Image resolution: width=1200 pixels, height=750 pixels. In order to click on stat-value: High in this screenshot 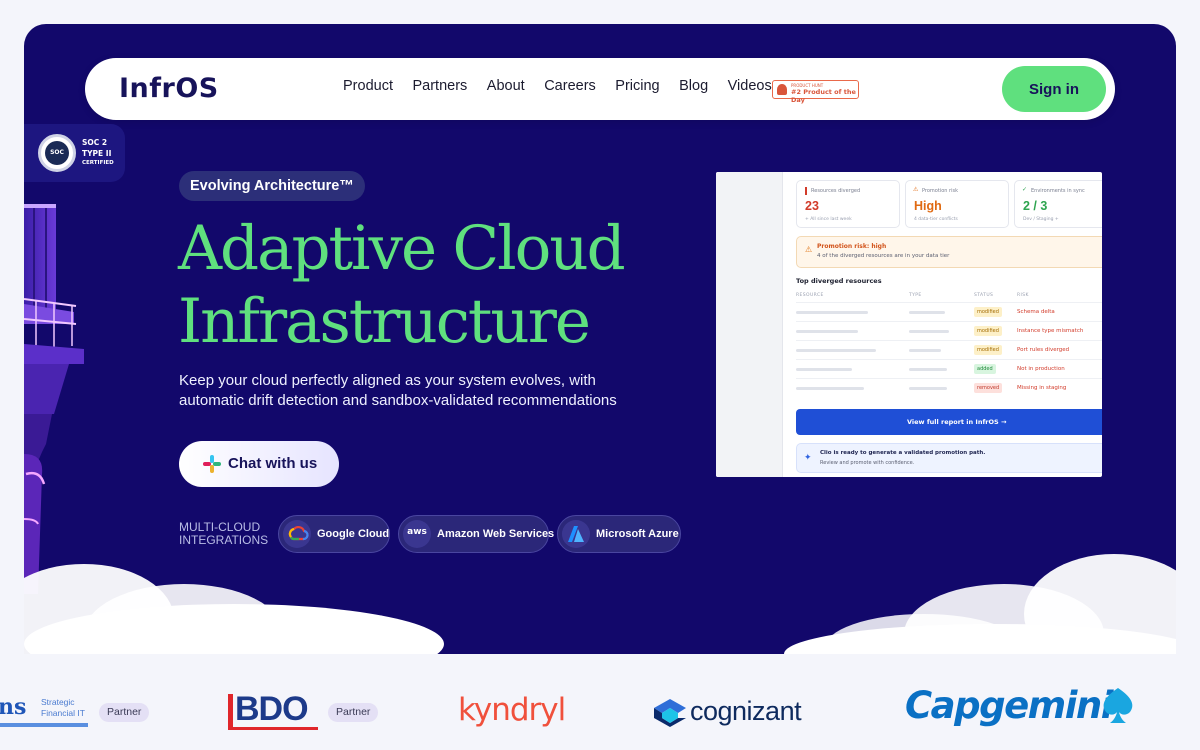, I will do `click(928, 206)`.